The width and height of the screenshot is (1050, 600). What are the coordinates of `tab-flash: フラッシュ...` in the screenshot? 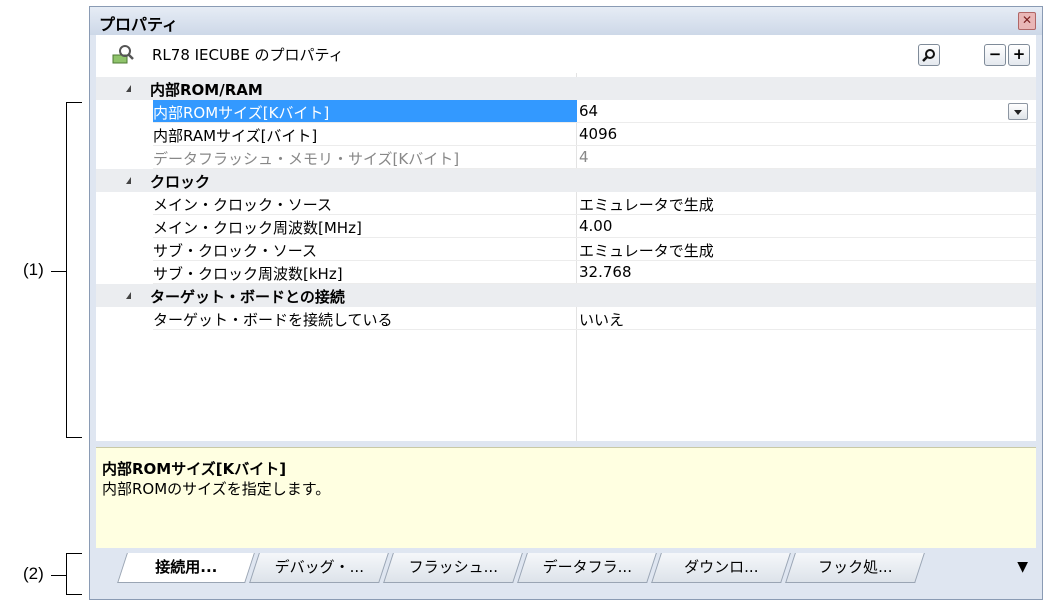 It's located at (453, 568).